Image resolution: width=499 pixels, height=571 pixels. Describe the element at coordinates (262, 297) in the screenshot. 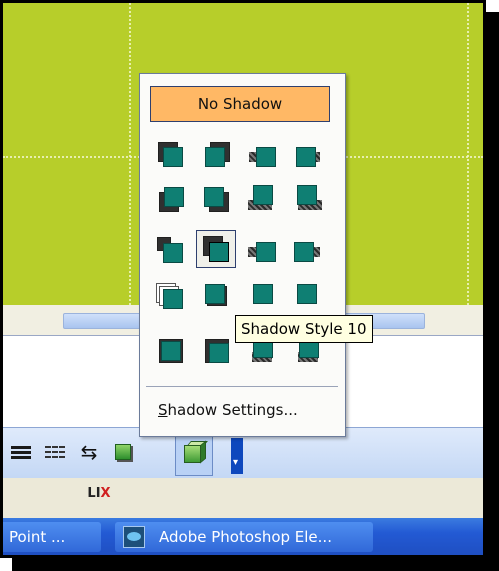

I see `shadow-style-15-icon` at that location.